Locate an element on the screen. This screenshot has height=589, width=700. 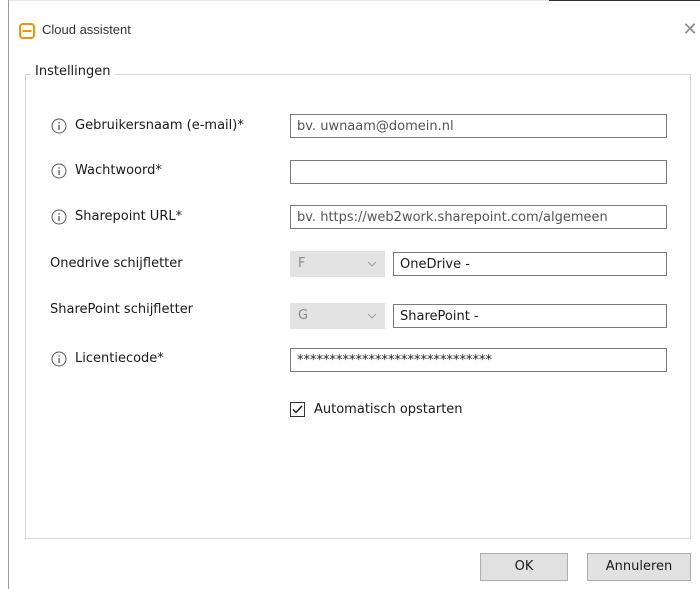
sharepoint-drive-letter-select: G is located at coordinates (337, 316).